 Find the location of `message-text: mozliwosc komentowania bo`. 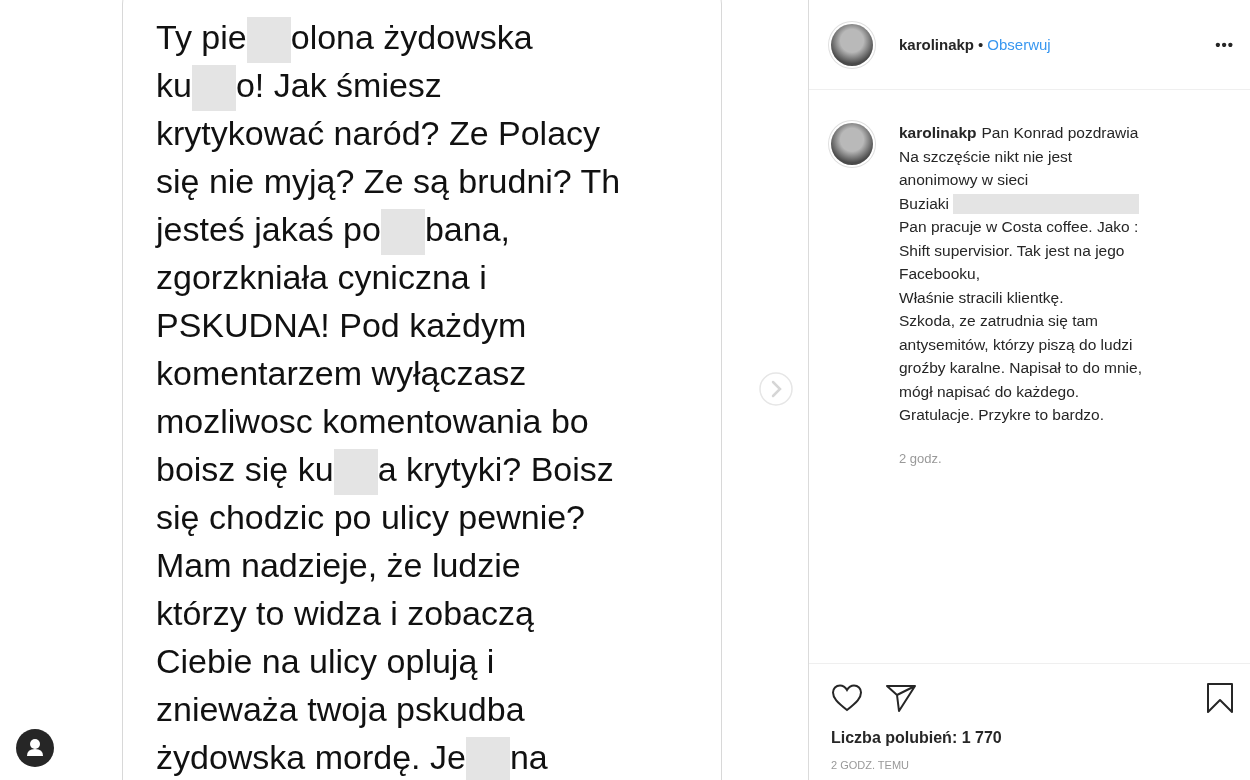

message-text: mozliwosc komentowania bo is located at coordinates (372, 421).